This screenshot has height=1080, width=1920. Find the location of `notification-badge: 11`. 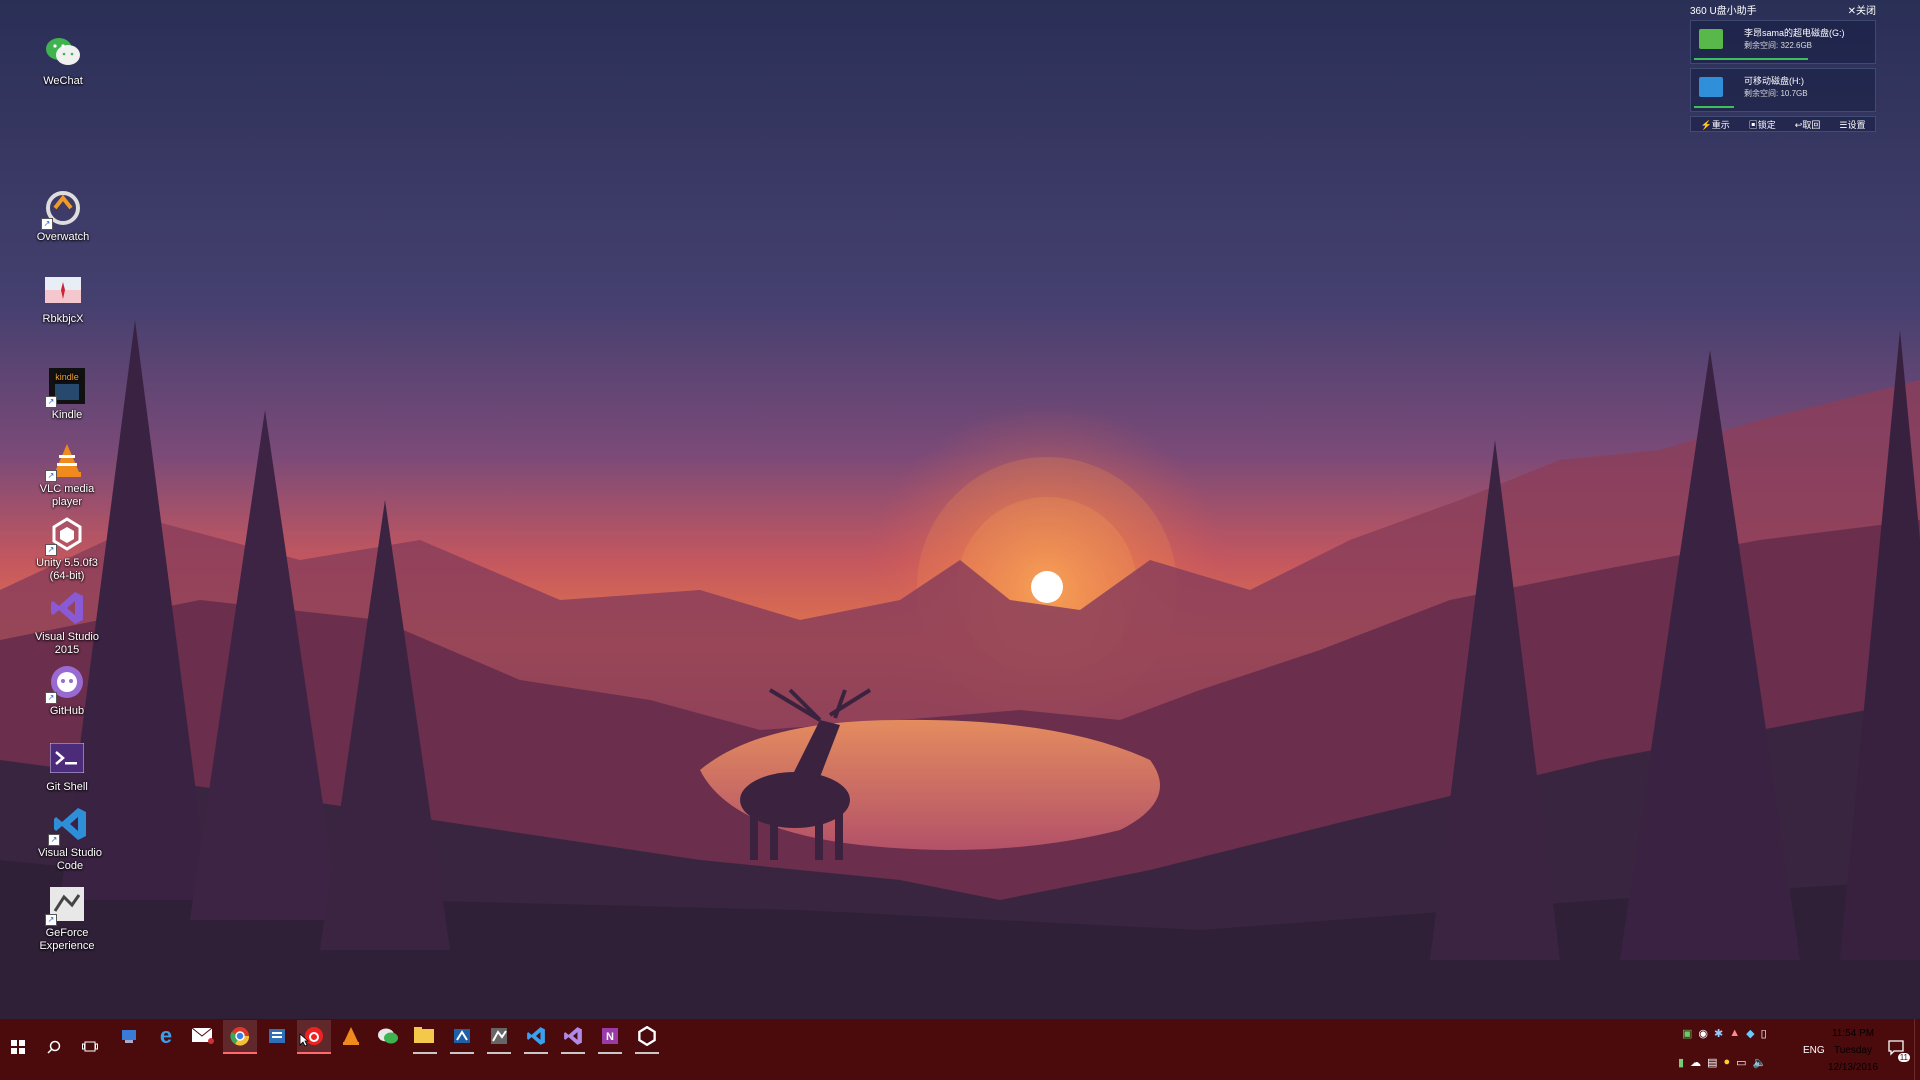

notification-badge: 11 is located at coordinates (1903, 1057).